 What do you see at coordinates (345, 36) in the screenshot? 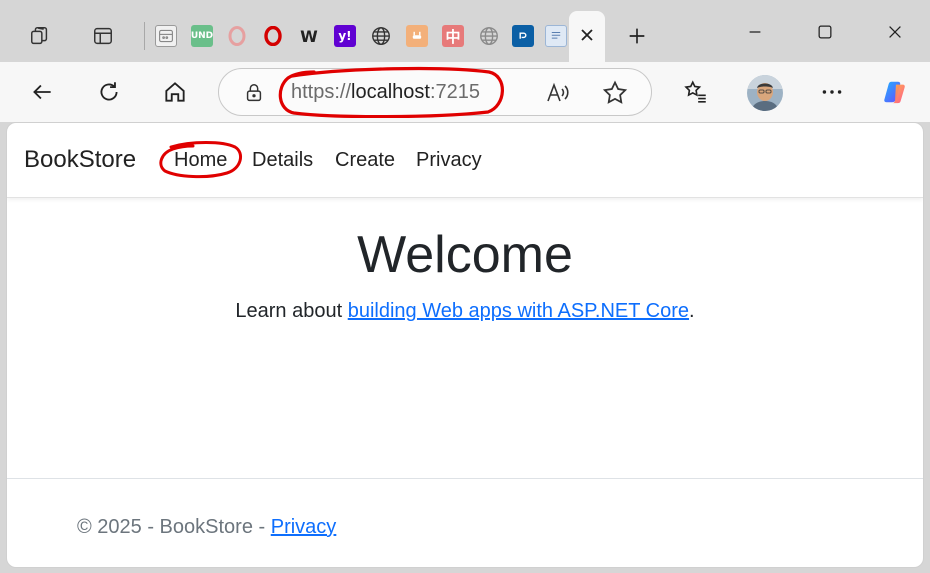
I see `yahoo-favicon: y!` at bounding box center [345, 36].